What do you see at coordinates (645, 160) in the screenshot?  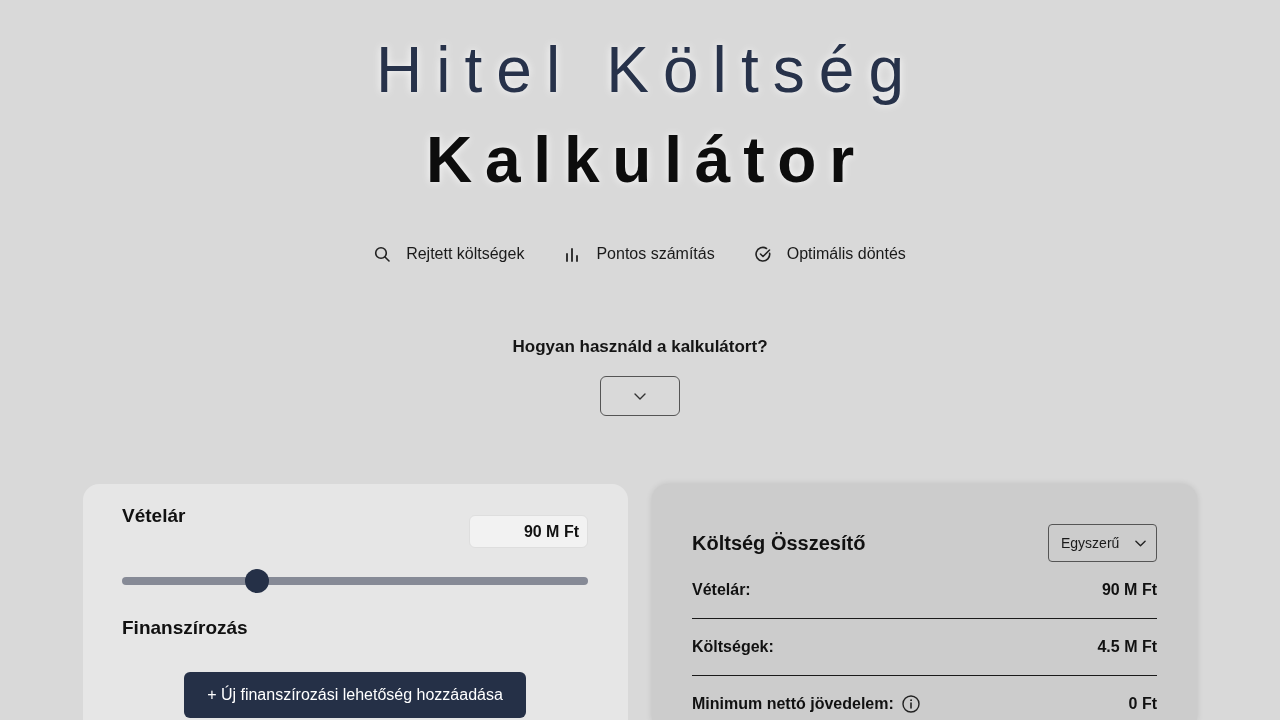 I see `title-line: Kalkulátor` at bounding box center [645, 160].